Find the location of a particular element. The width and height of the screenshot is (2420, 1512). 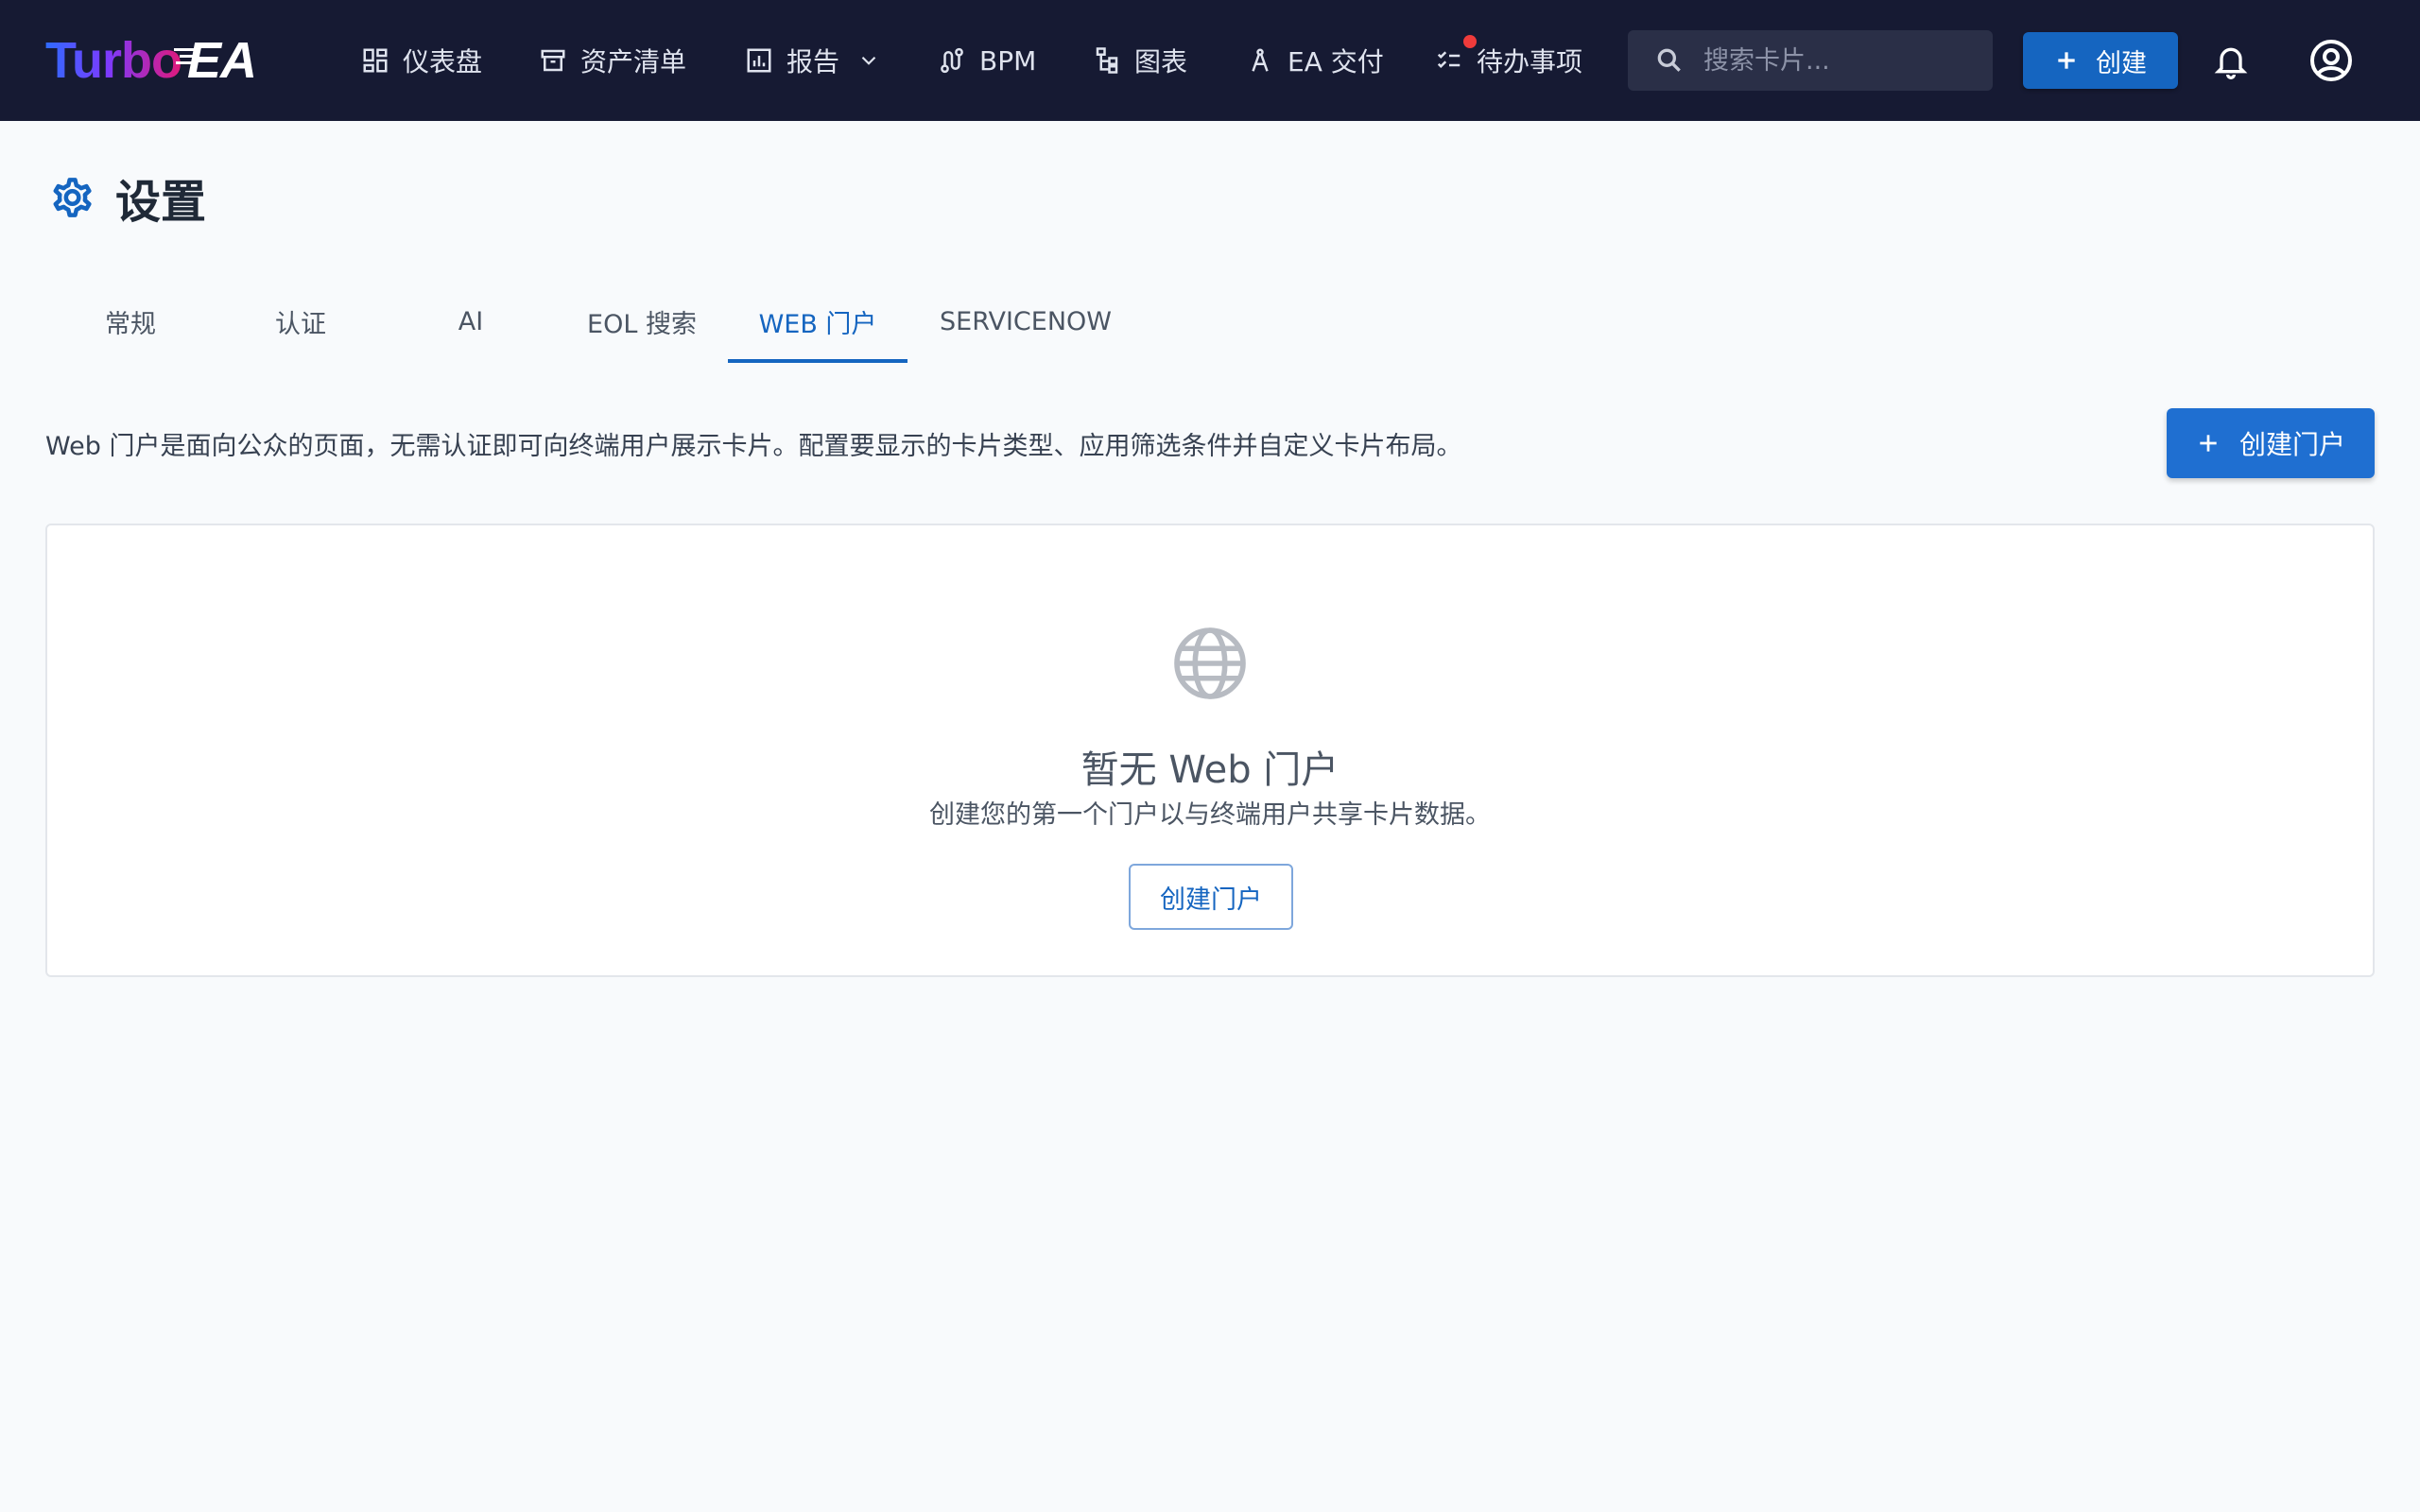

archive-icon is located at coordinates (553, 60).